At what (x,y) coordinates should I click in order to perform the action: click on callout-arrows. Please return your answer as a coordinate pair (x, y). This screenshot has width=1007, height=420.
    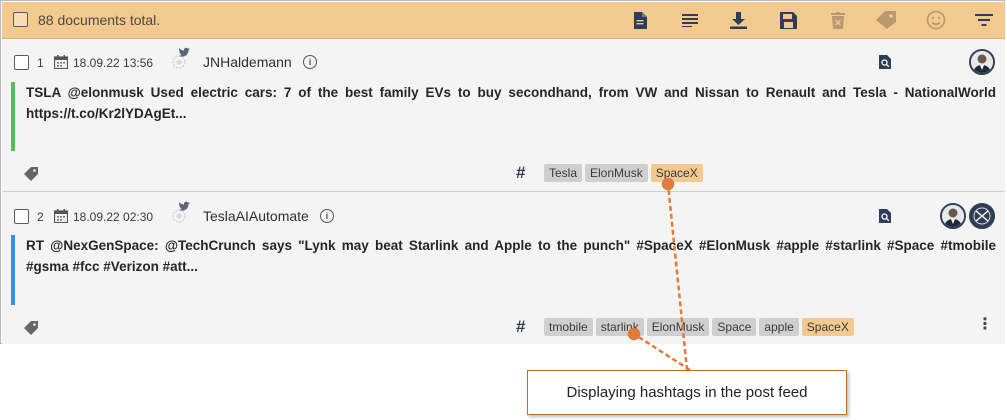
    Looking at the image, I should click on (659, 274).